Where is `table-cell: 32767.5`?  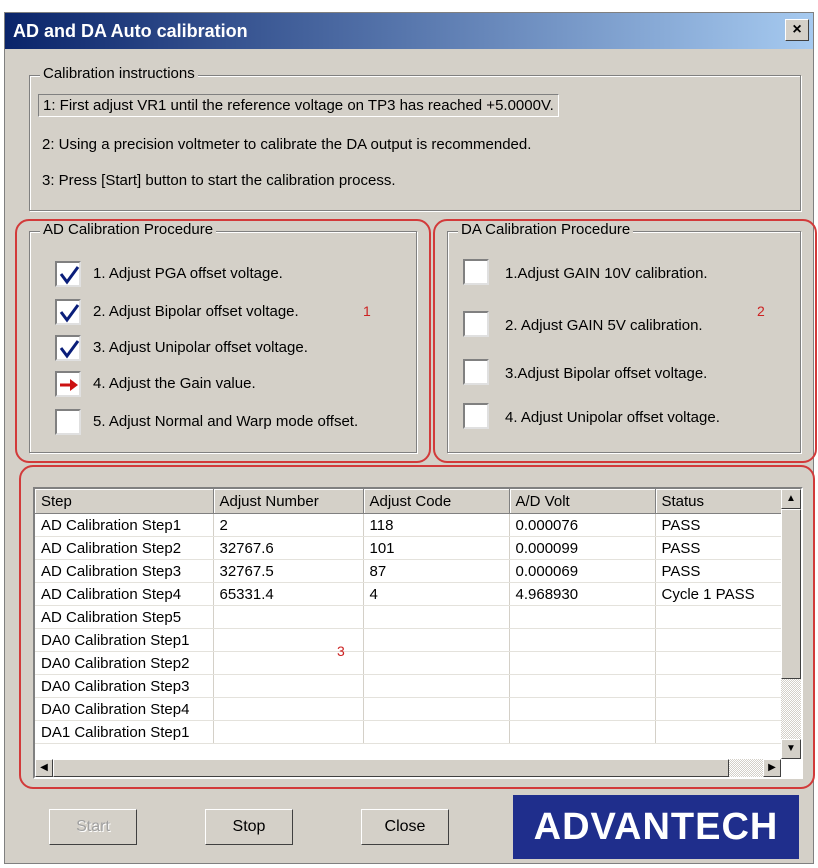 table-cell: 32767.5 is located at coordinates (288, 571).